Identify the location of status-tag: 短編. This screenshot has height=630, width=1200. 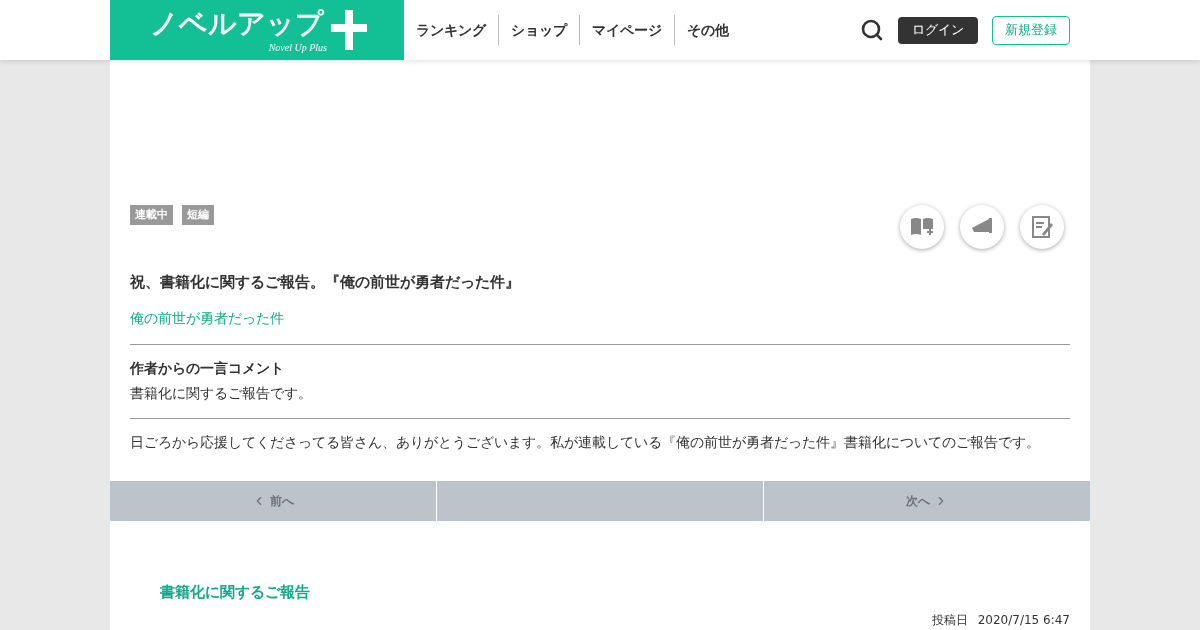
(198, 215).